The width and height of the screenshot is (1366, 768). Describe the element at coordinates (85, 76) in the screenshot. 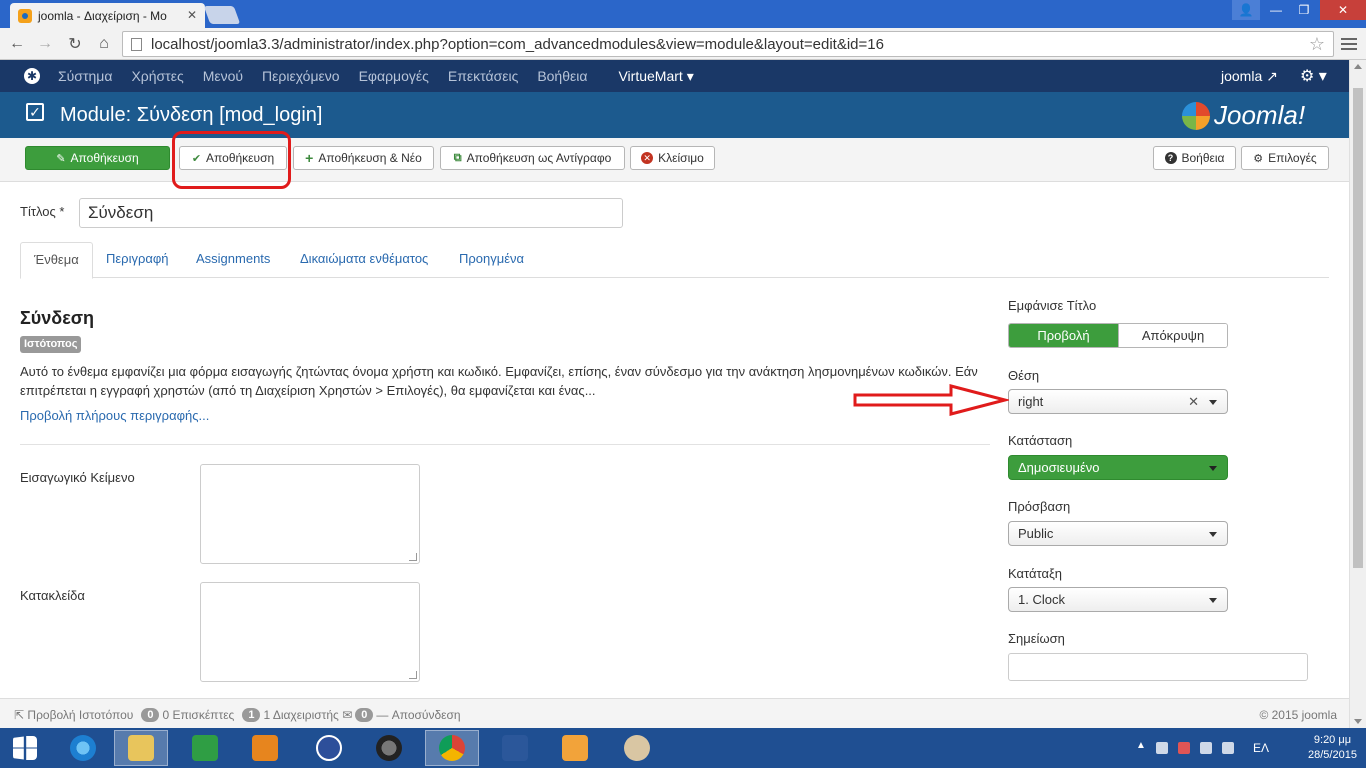

I see `nav-item-system: Σύστημα` at that location.